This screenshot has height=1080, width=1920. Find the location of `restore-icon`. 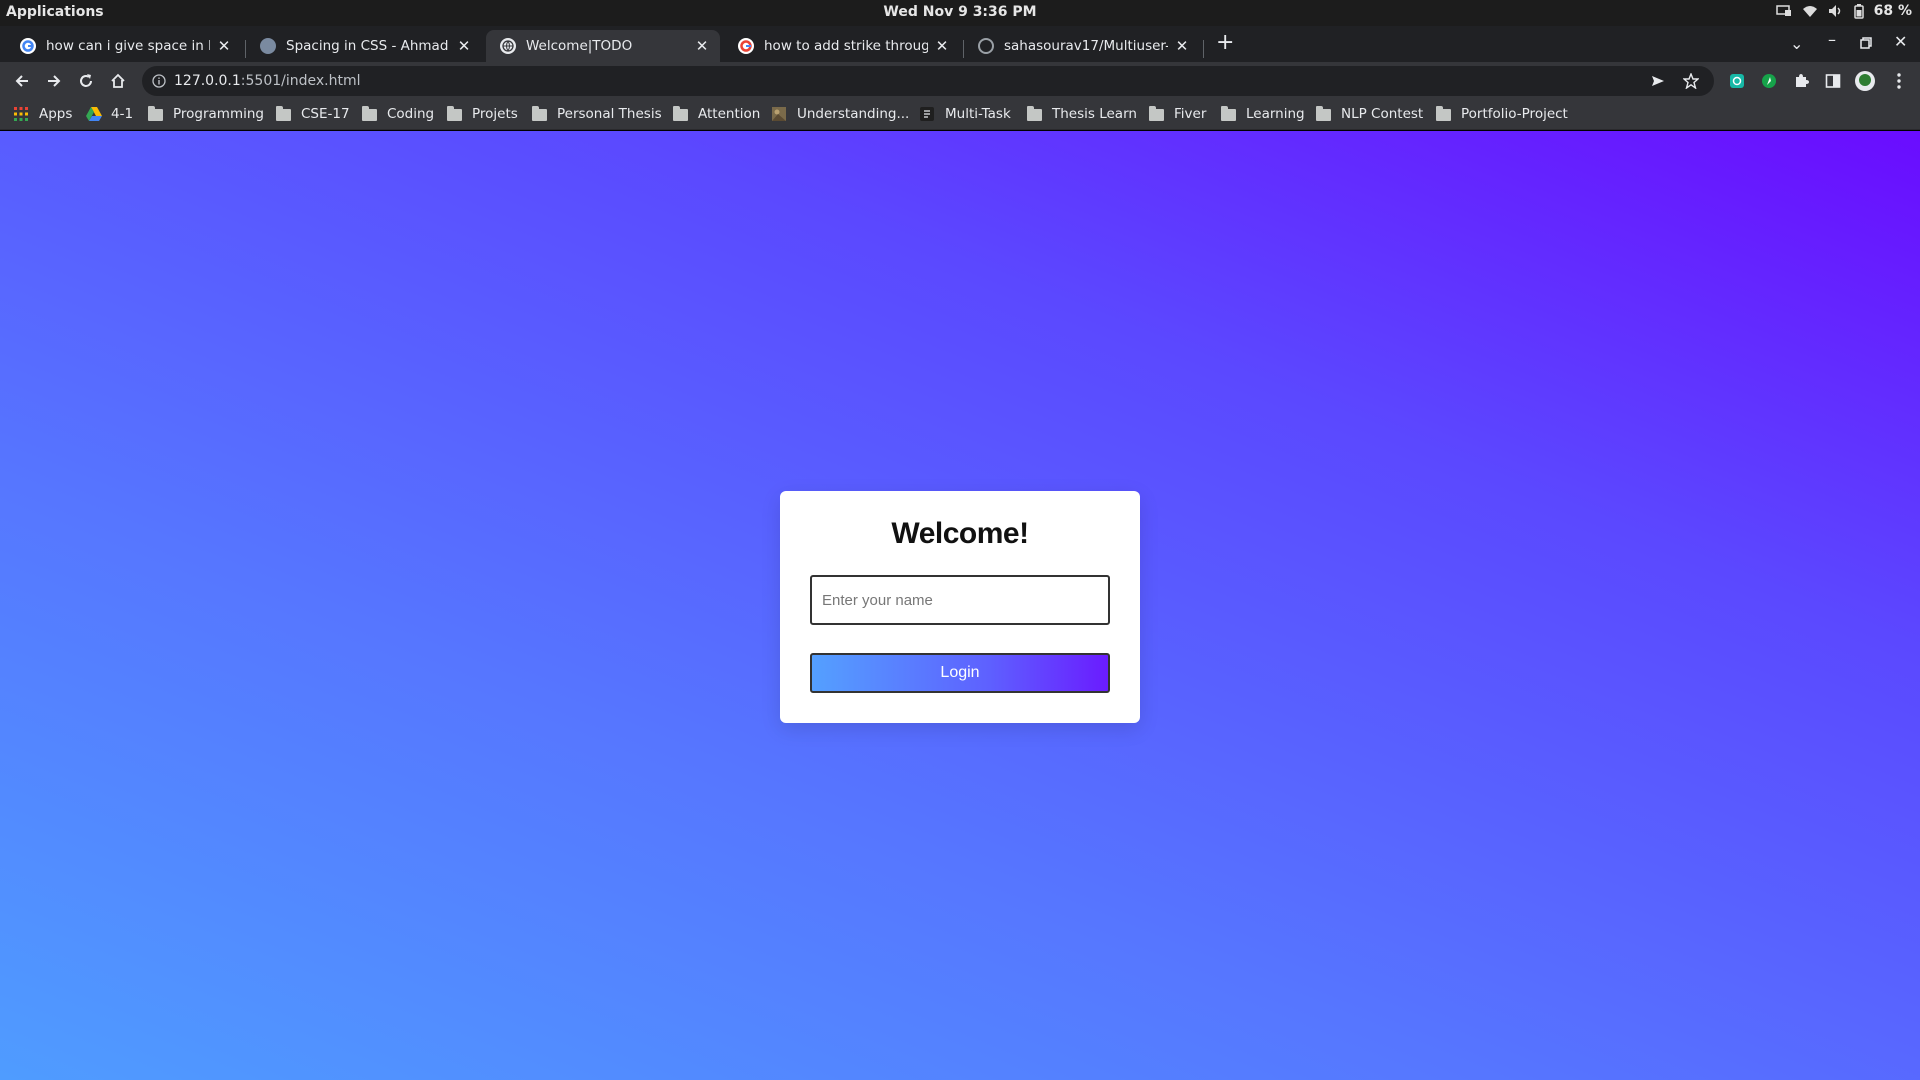

restore-icon is located at coordinates (1866, 43).